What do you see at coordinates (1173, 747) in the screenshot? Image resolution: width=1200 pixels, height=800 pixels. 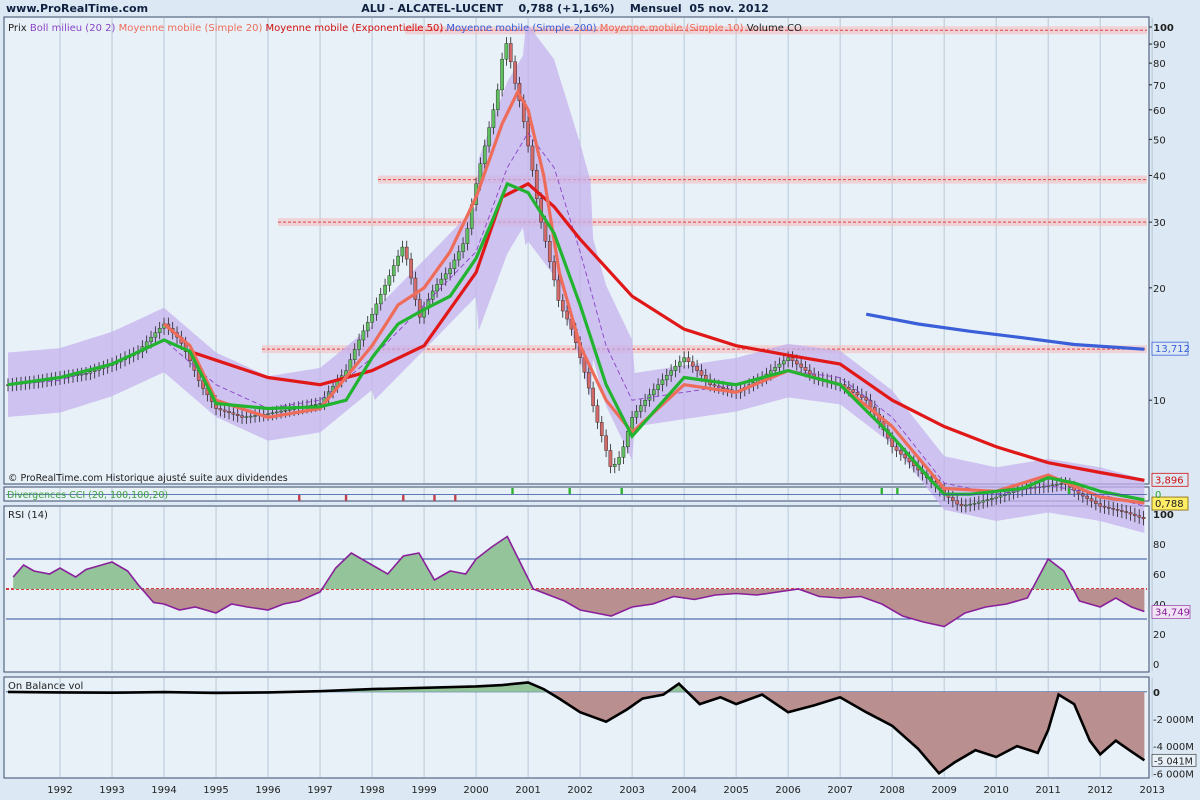 I see `obv-y-tick-label: -4 000M` at bounding box center [1173, 747].